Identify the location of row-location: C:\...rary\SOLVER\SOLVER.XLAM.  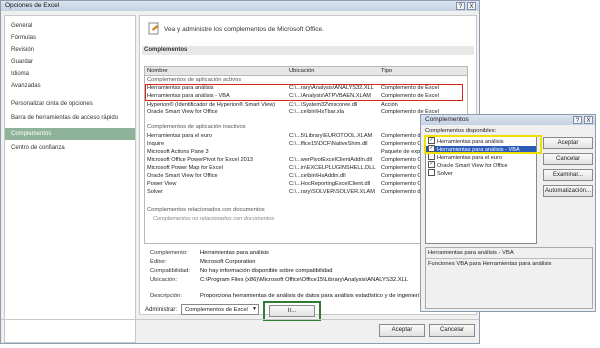
(332, 192).